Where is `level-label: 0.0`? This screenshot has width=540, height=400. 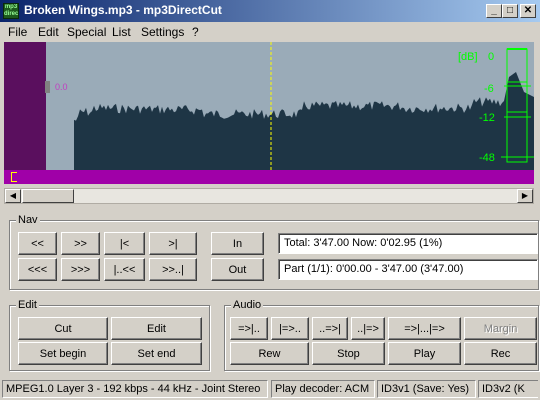
level-label: 0.0 is located at coordinates (61, 87).